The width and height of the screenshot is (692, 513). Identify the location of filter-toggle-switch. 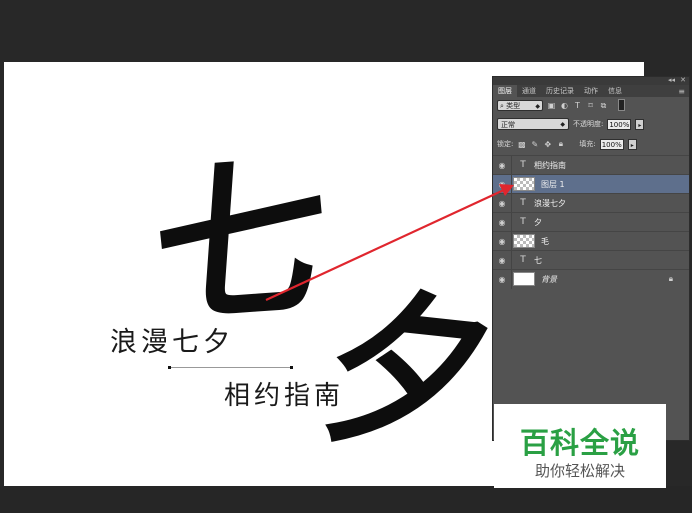
(621, 105).